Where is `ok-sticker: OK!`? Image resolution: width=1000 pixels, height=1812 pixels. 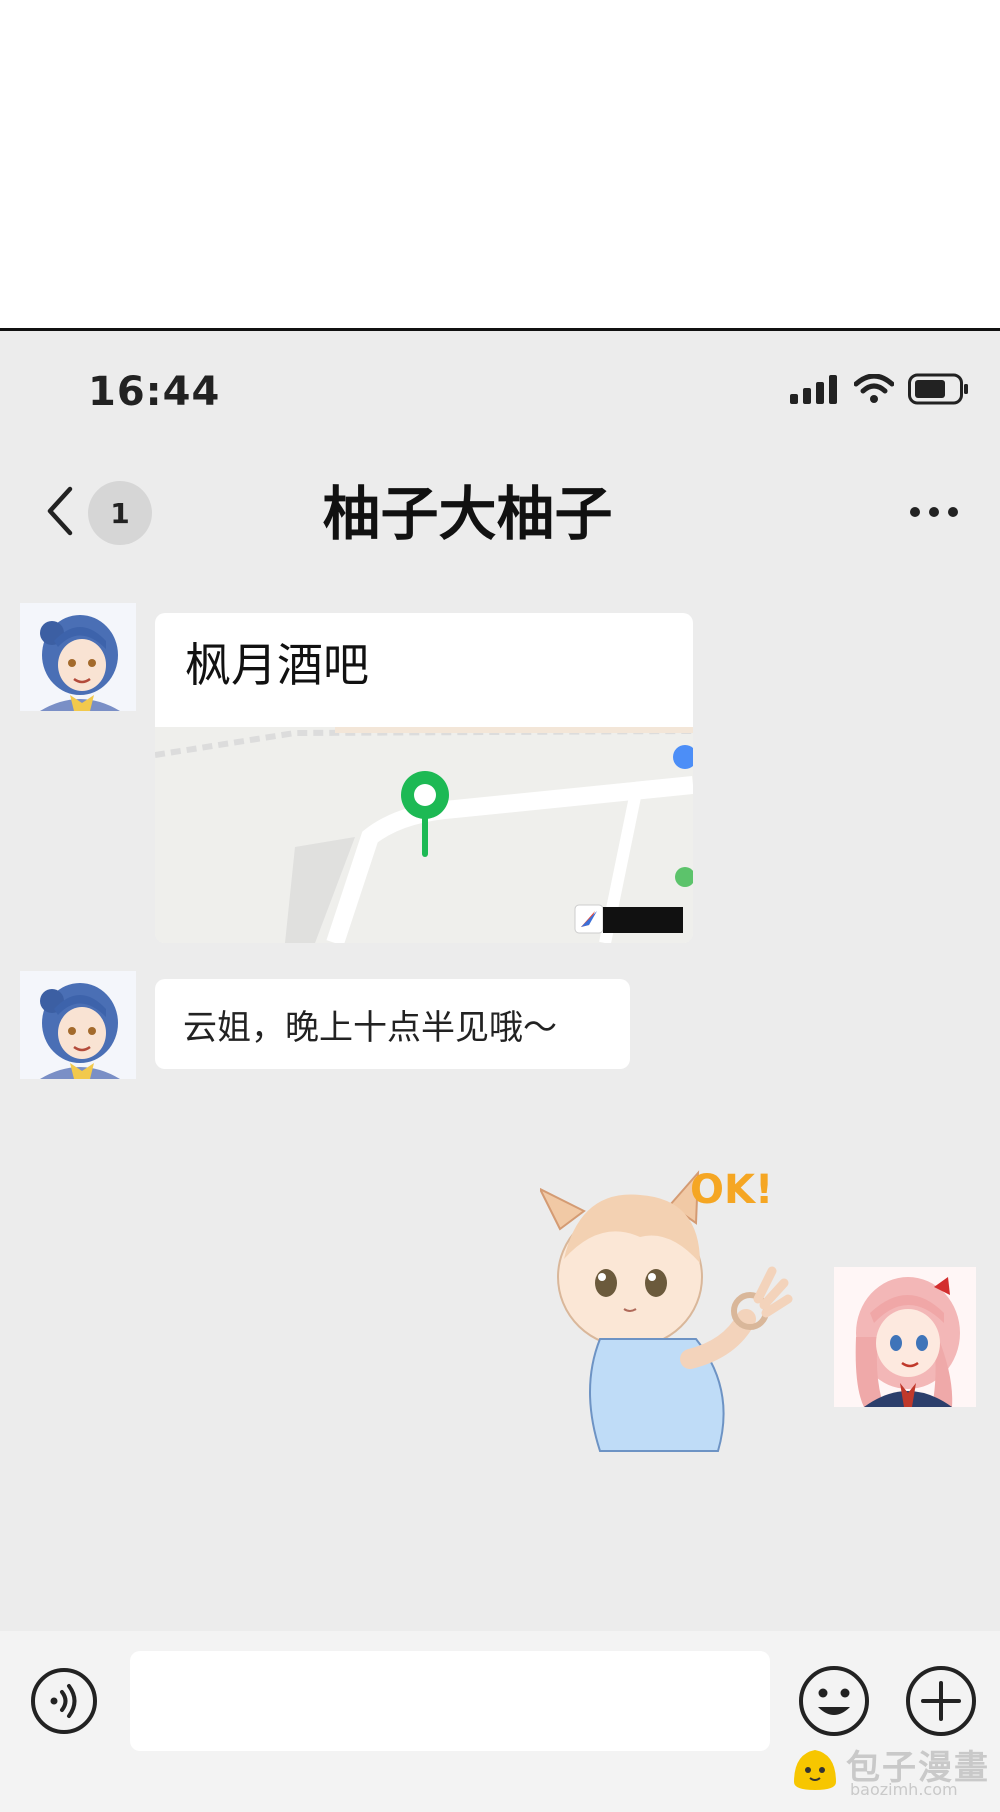
ok-sticker: OK! is located at coordinates (678, 1309).